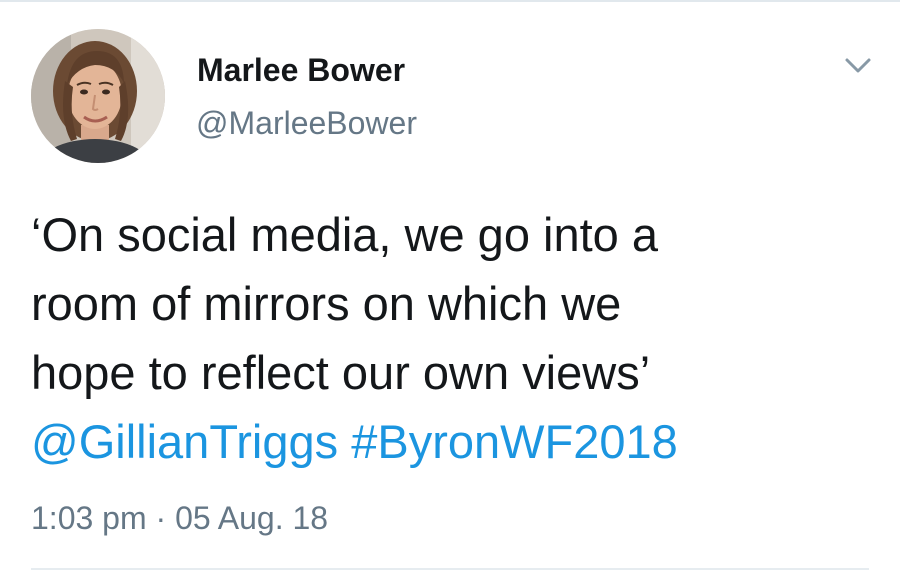  I want to click on tweet-date: 05 Aug. 18, so click(252, 518).